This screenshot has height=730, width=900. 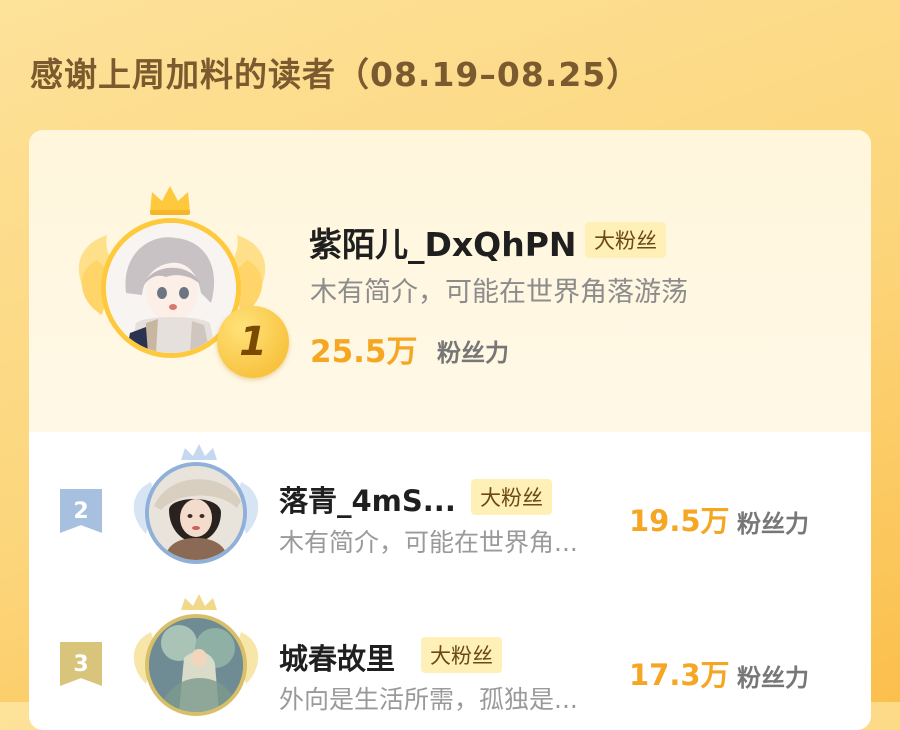 I want to click on fan-power-value: 25.5万, so click(x=364, y=352).